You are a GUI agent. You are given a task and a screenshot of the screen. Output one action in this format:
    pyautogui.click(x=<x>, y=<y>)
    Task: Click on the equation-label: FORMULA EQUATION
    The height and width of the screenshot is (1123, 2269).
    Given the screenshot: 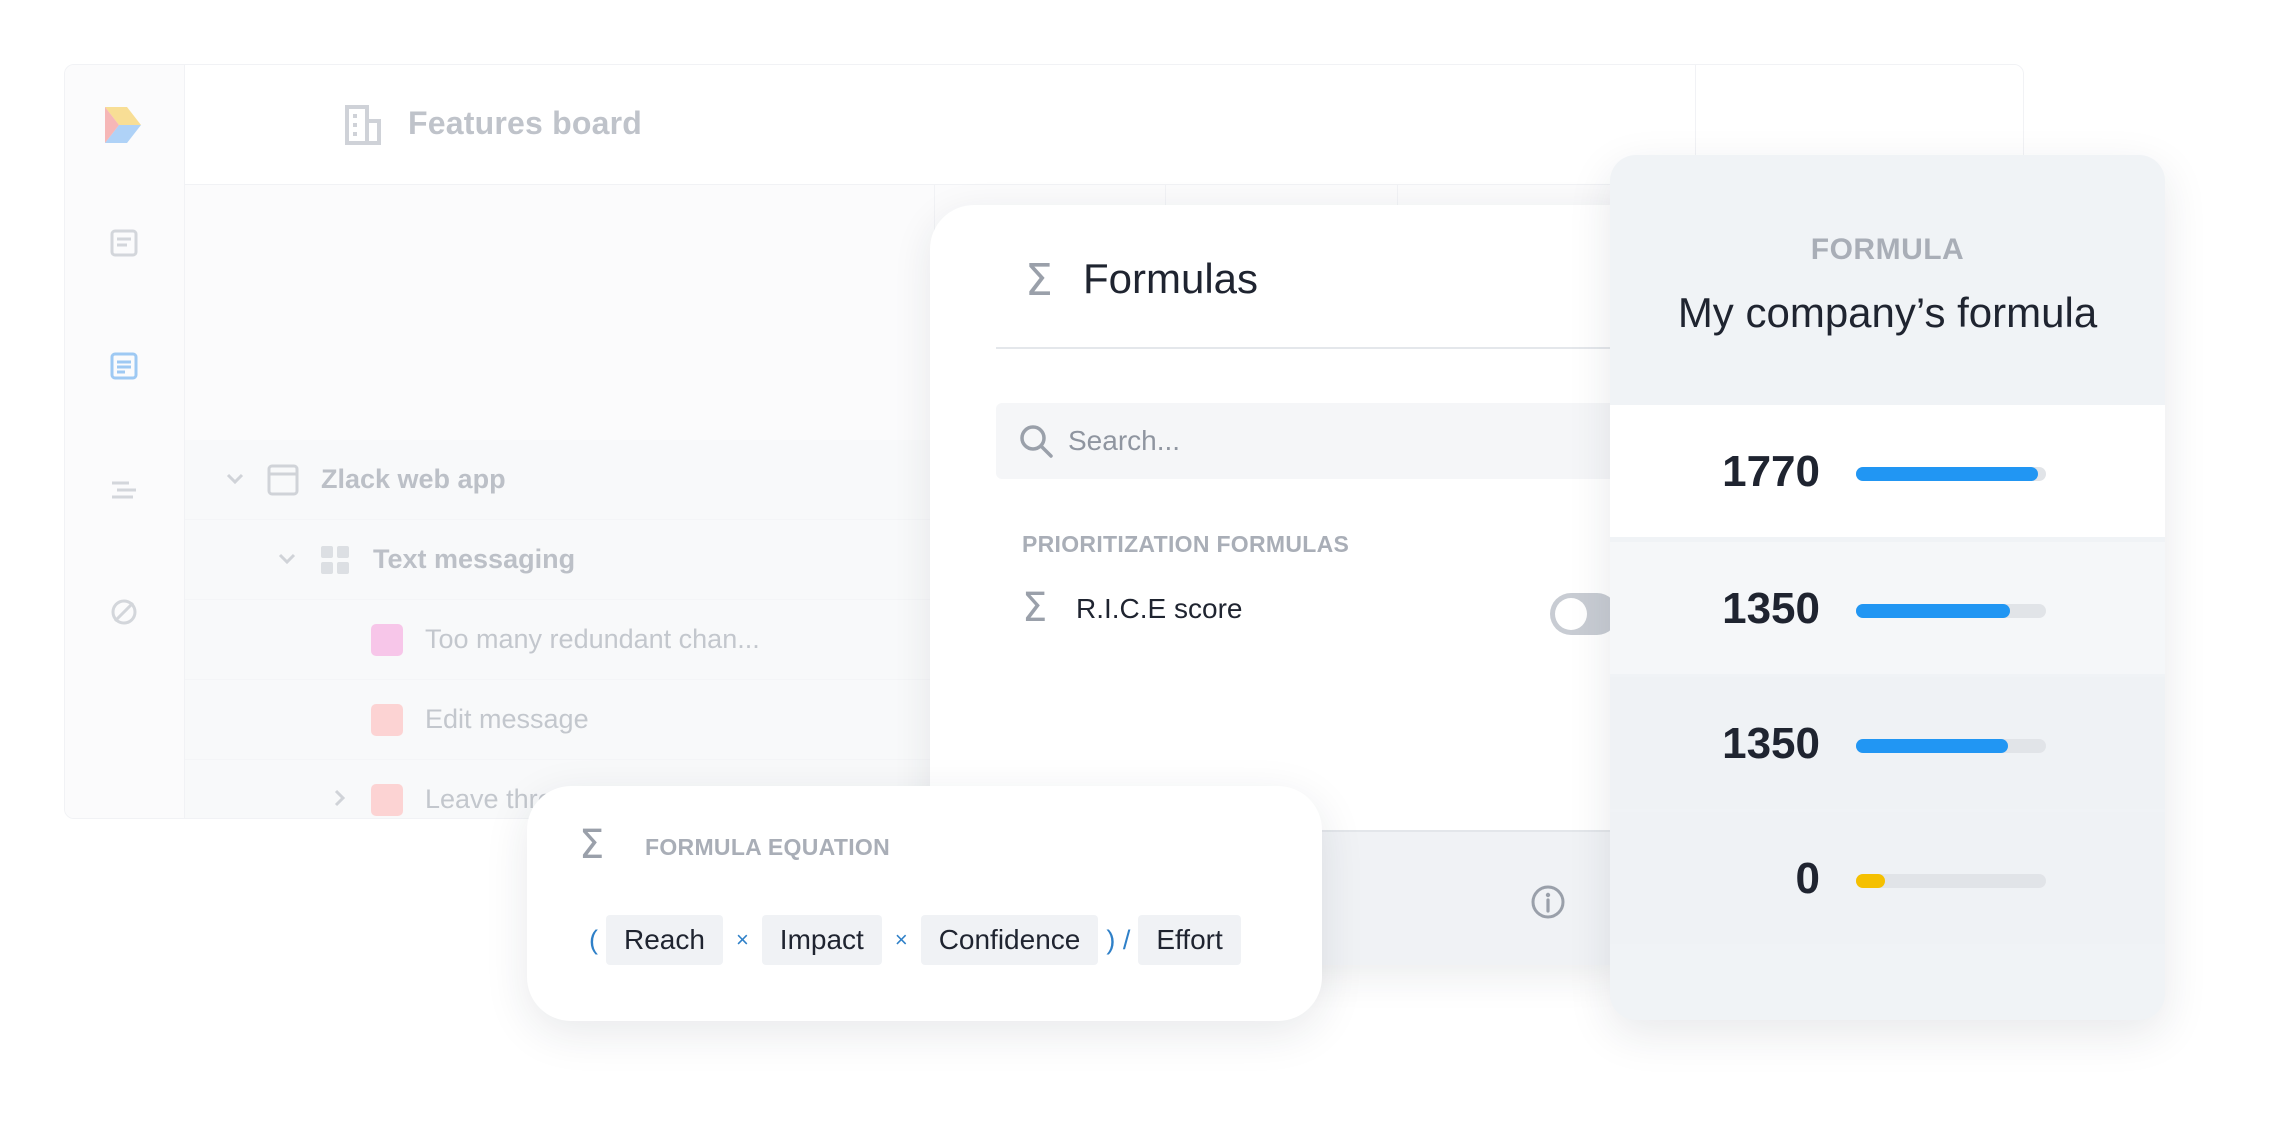 What is the action you would take?
    pyautogui.click(x=767, y=847)
    